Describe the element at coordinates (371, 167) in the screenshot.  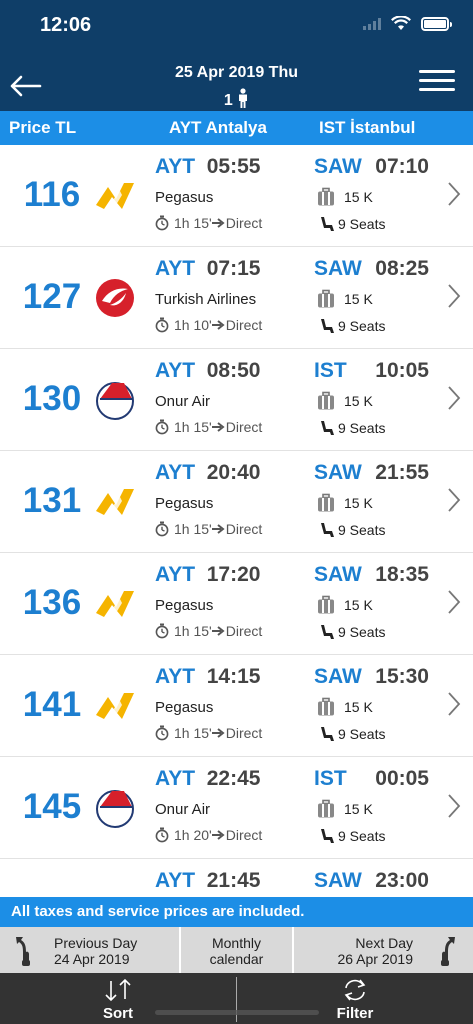
I see `arrival: SAW 07:10` at that location.